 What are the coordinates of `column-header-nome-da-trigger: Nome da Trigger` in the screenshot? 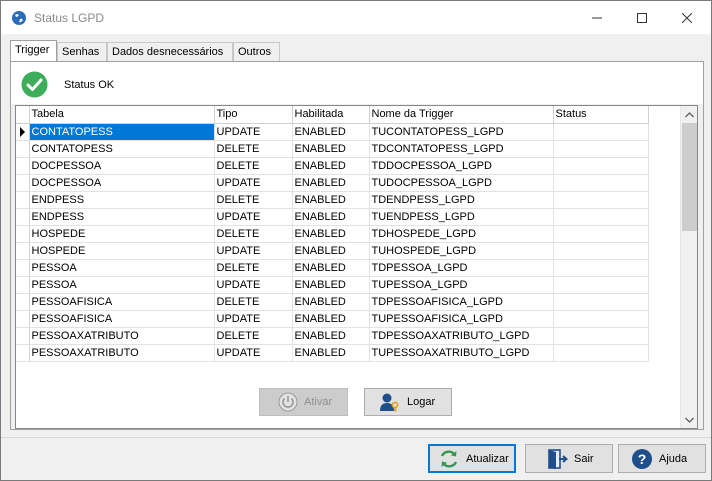 It's located at (461, 115).